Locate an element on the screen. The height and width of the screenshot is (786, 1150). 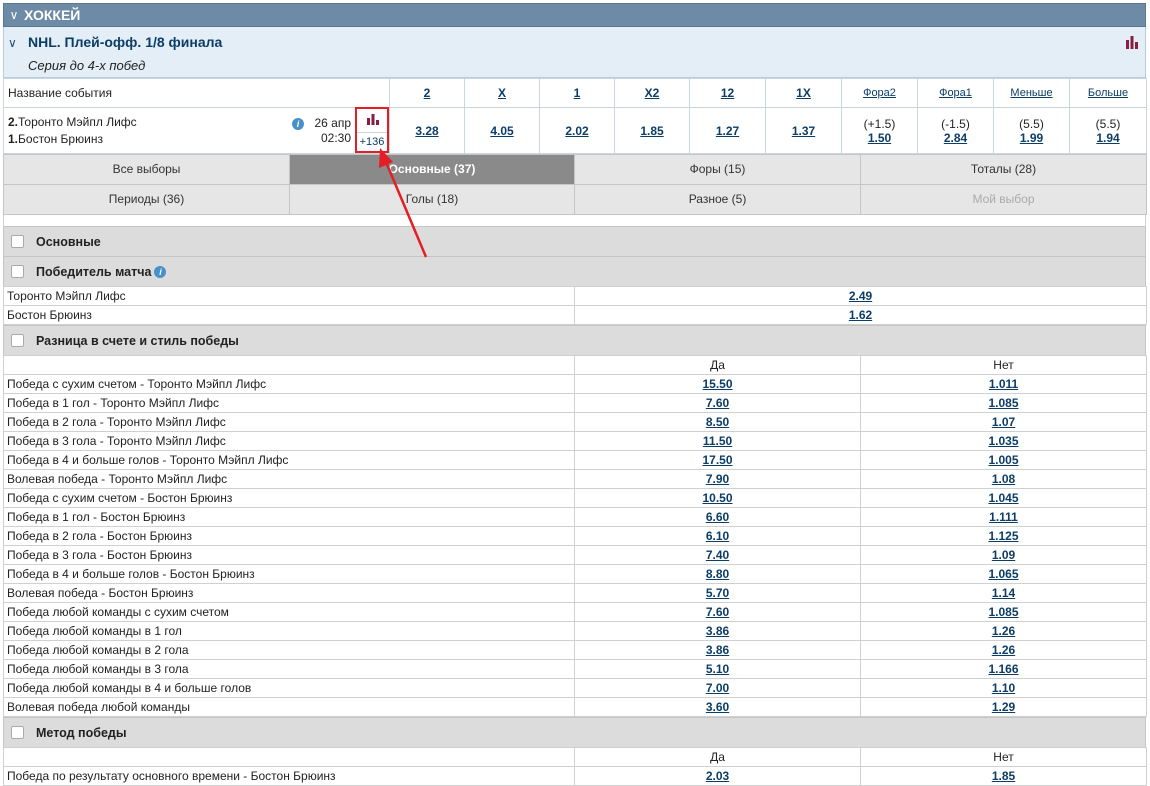
odd-yes-link: 17.50 is located at coordinates (717, 460).